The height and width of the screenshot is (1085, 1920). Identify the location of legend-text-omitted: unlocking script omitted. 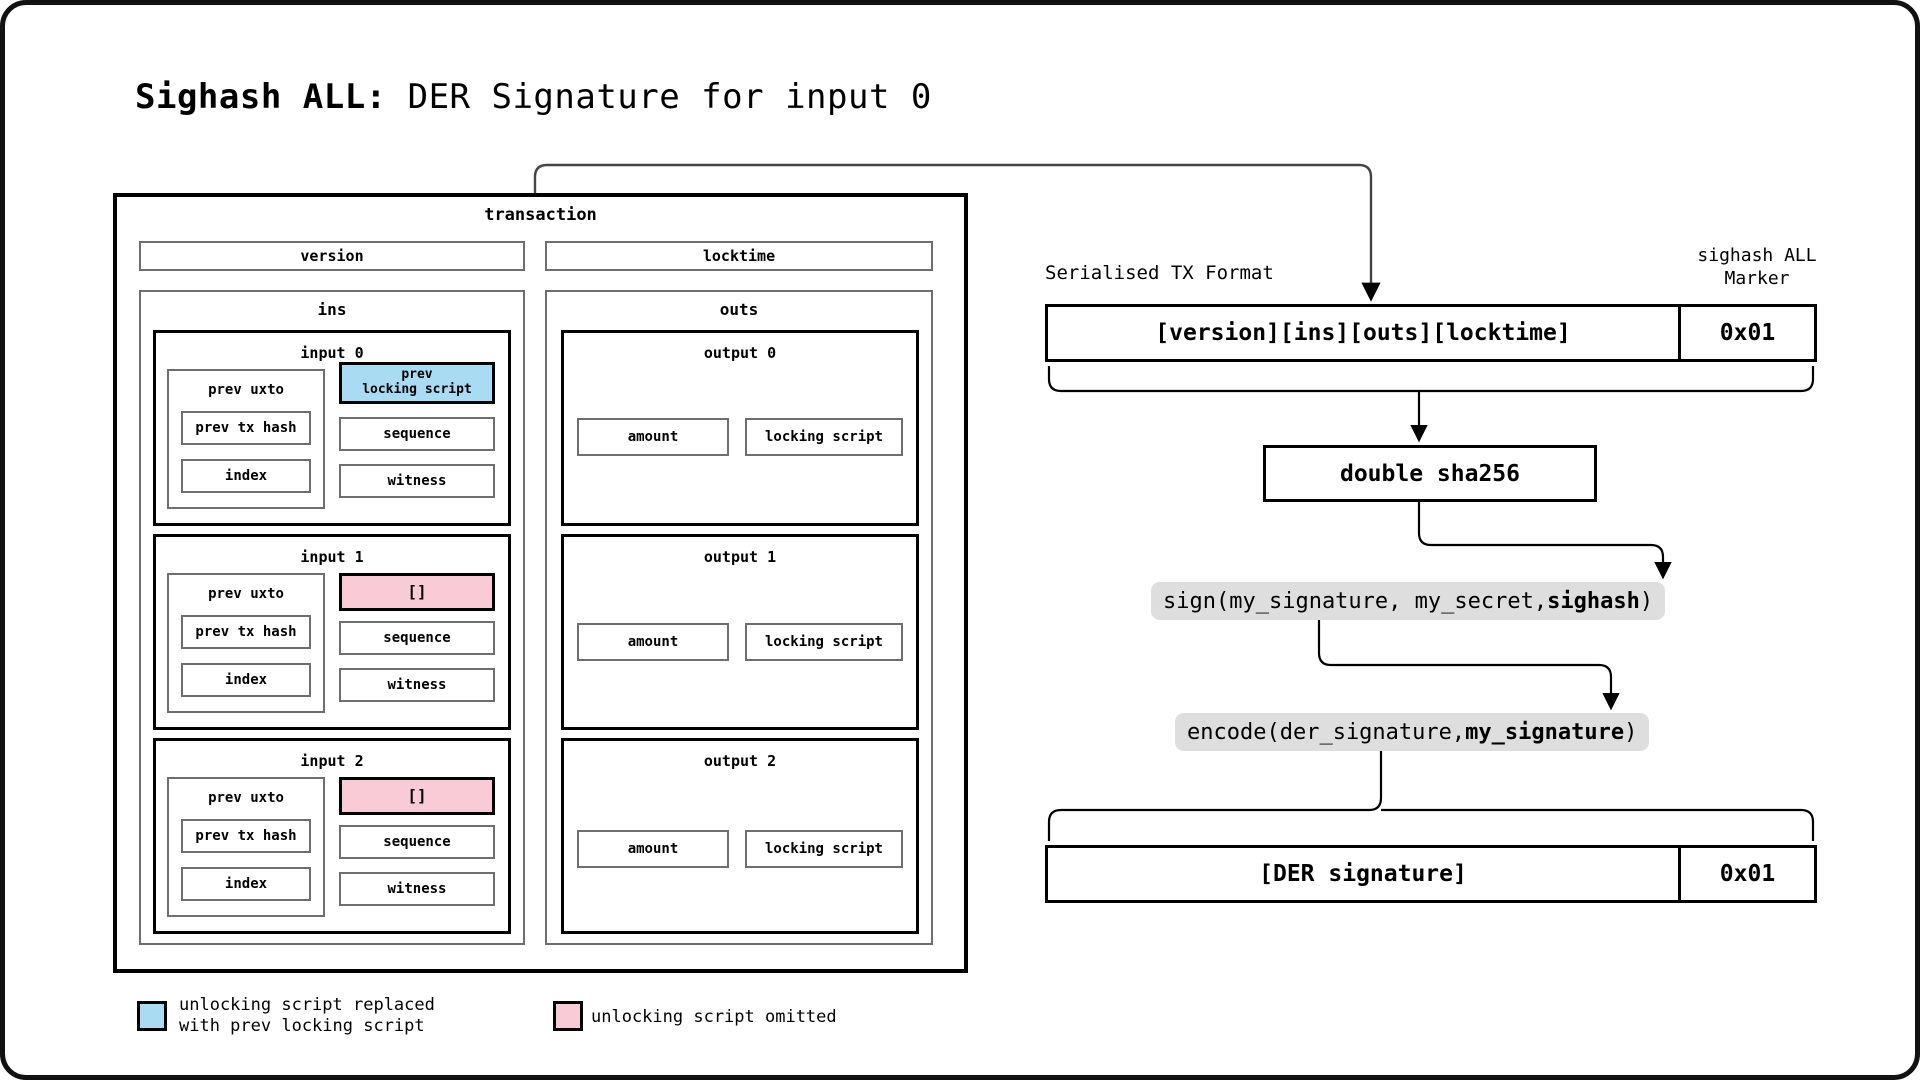
(714, 1017).